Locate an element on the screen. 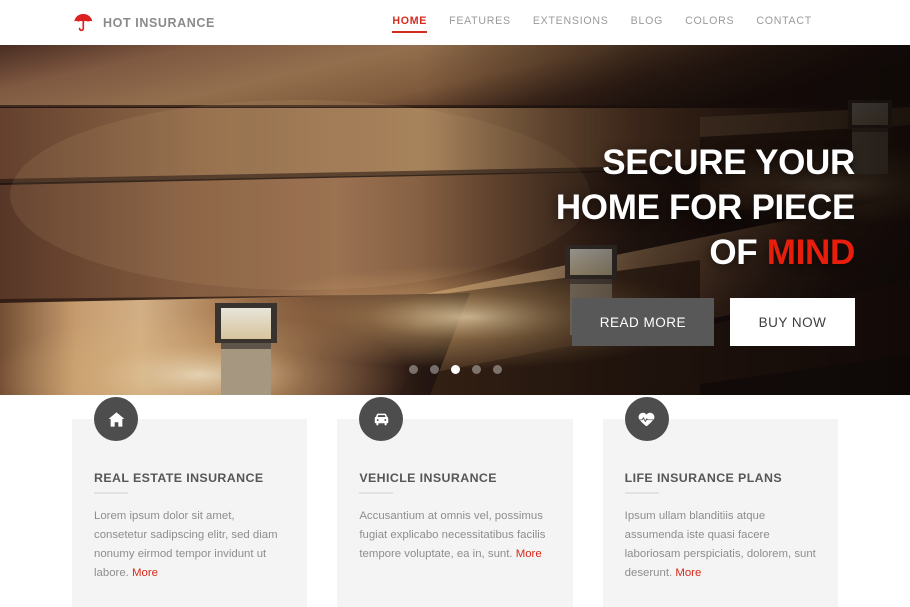 This screenshot has height=607, width=910. hero-headline-line1: SECURE YOUR is located at coordinates (728, 162).